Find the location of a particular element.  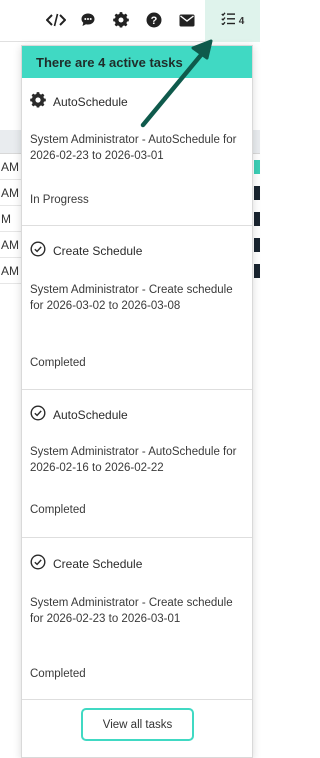

task-count-badge: 4 is located at coordinates (241, 21).